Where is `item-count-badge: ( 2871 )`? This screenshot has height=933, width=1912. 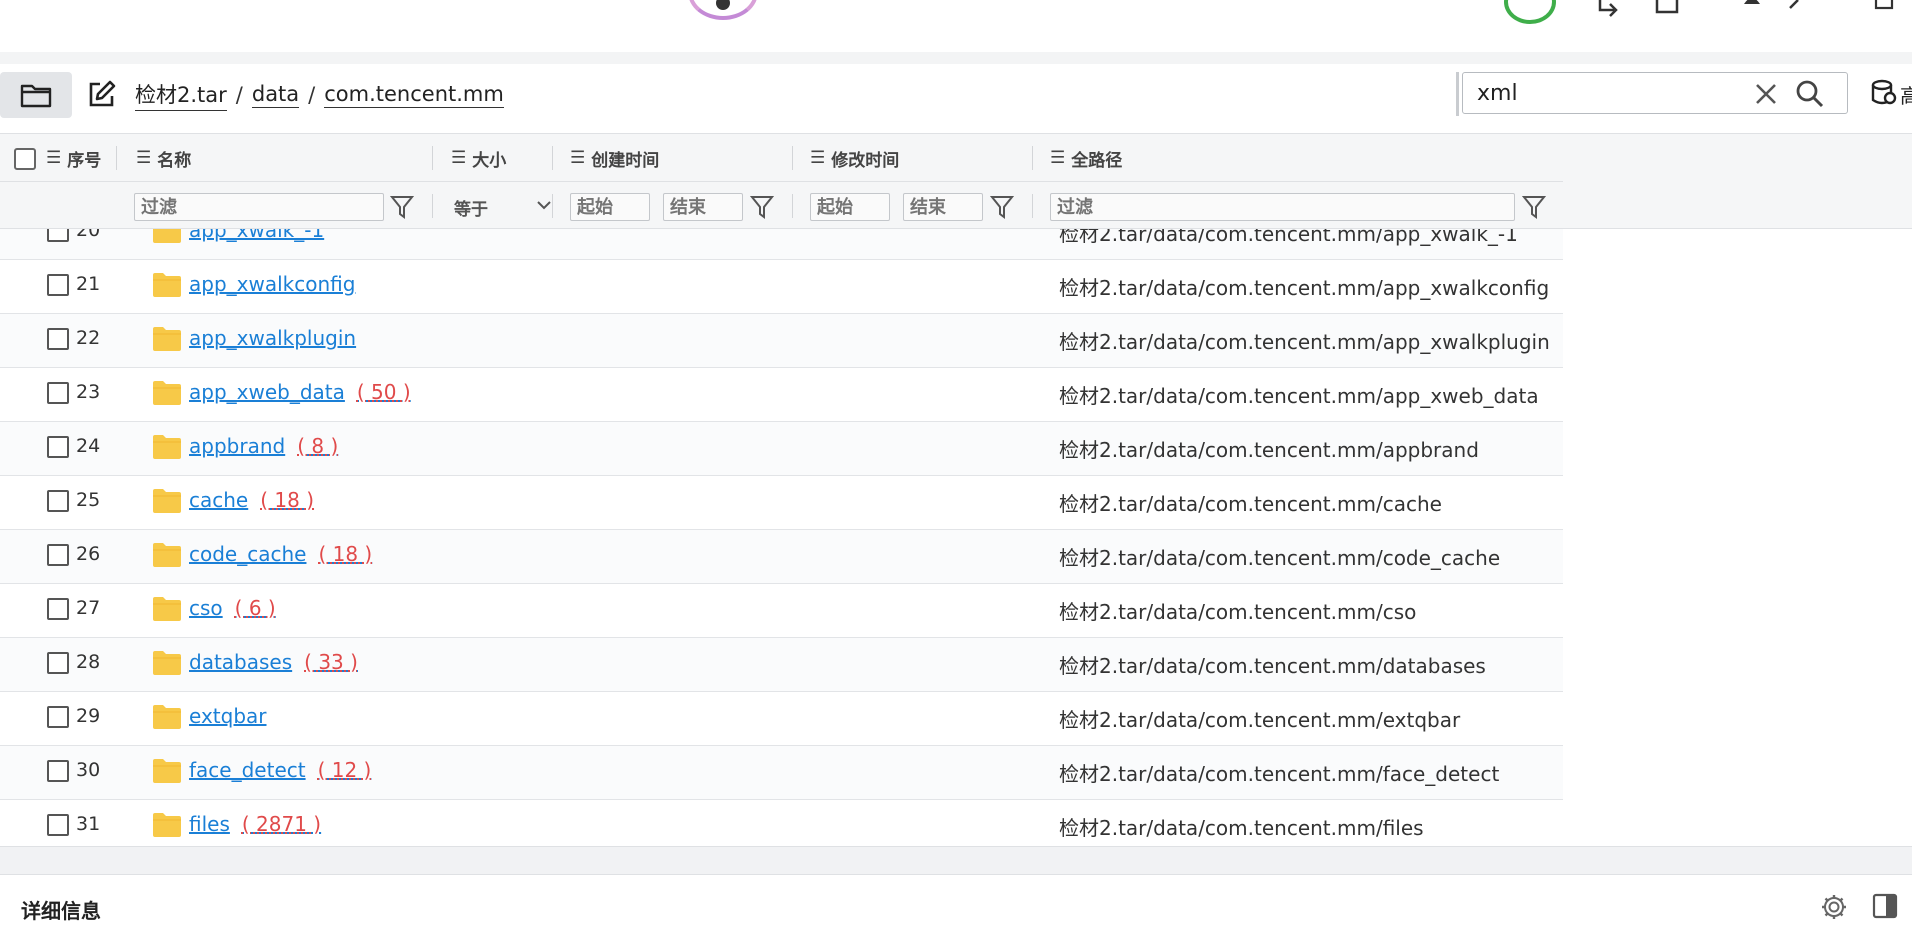 item-count-badge: ( 2871 ) is located at coordinates (281, 824).